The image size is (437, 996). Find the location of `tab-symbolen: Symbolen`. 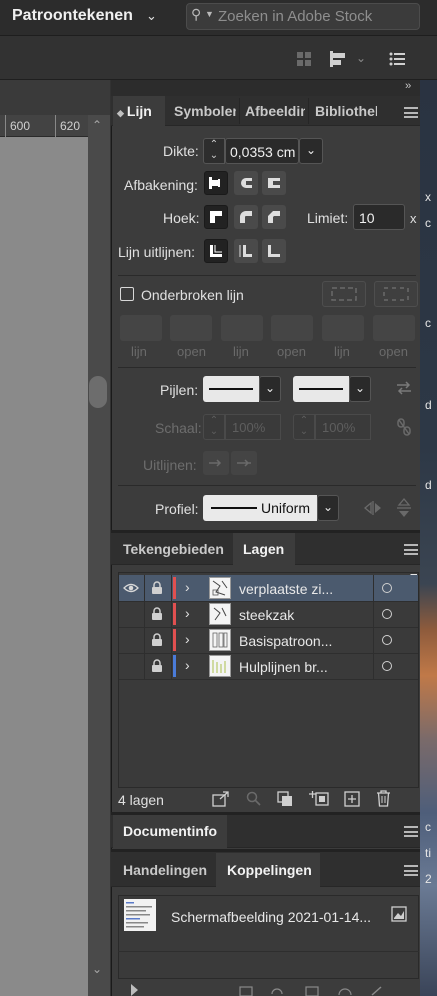

tab-symbolen: Symbolen is located at coordinates (205, 111).